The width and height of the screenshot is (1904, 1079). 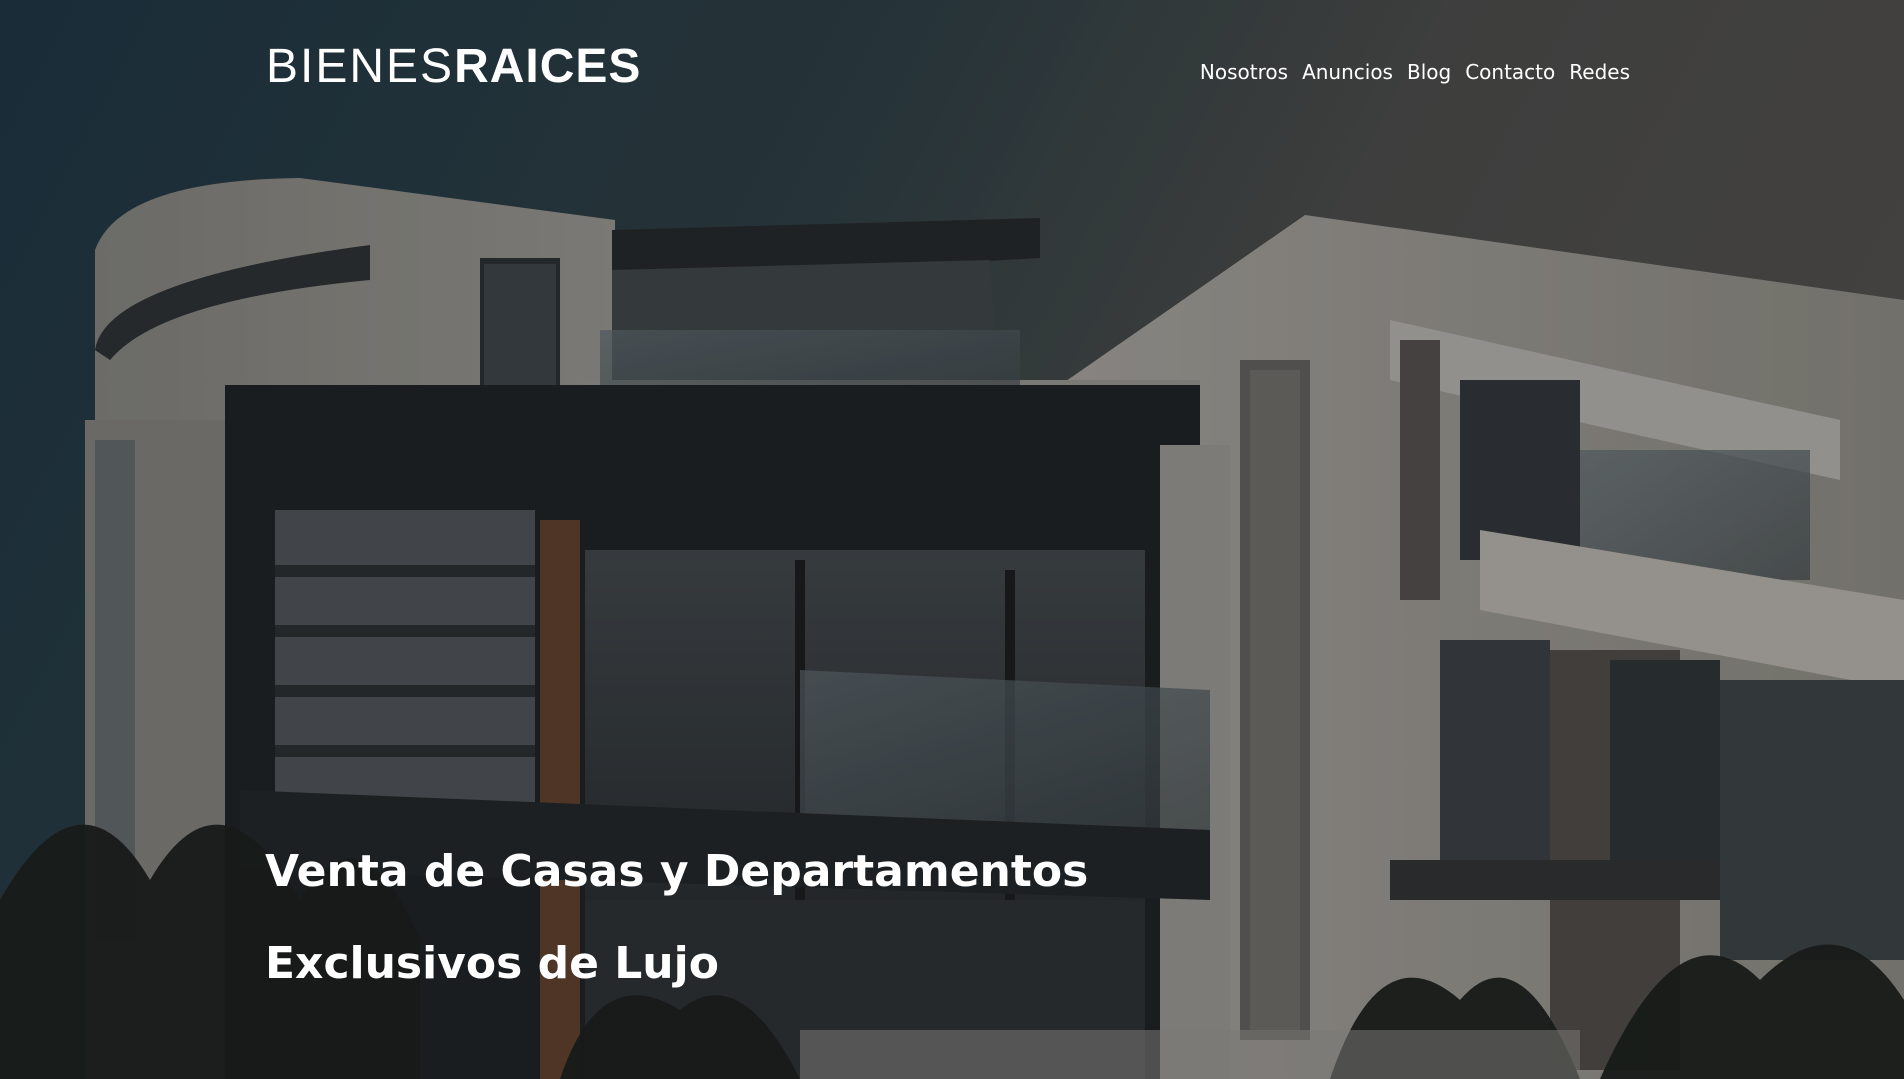 What do you see at coordinates (1599, 72) in the screenshot?
I see `nav-link-redes: Redes` at bounding box center [1599, 72].